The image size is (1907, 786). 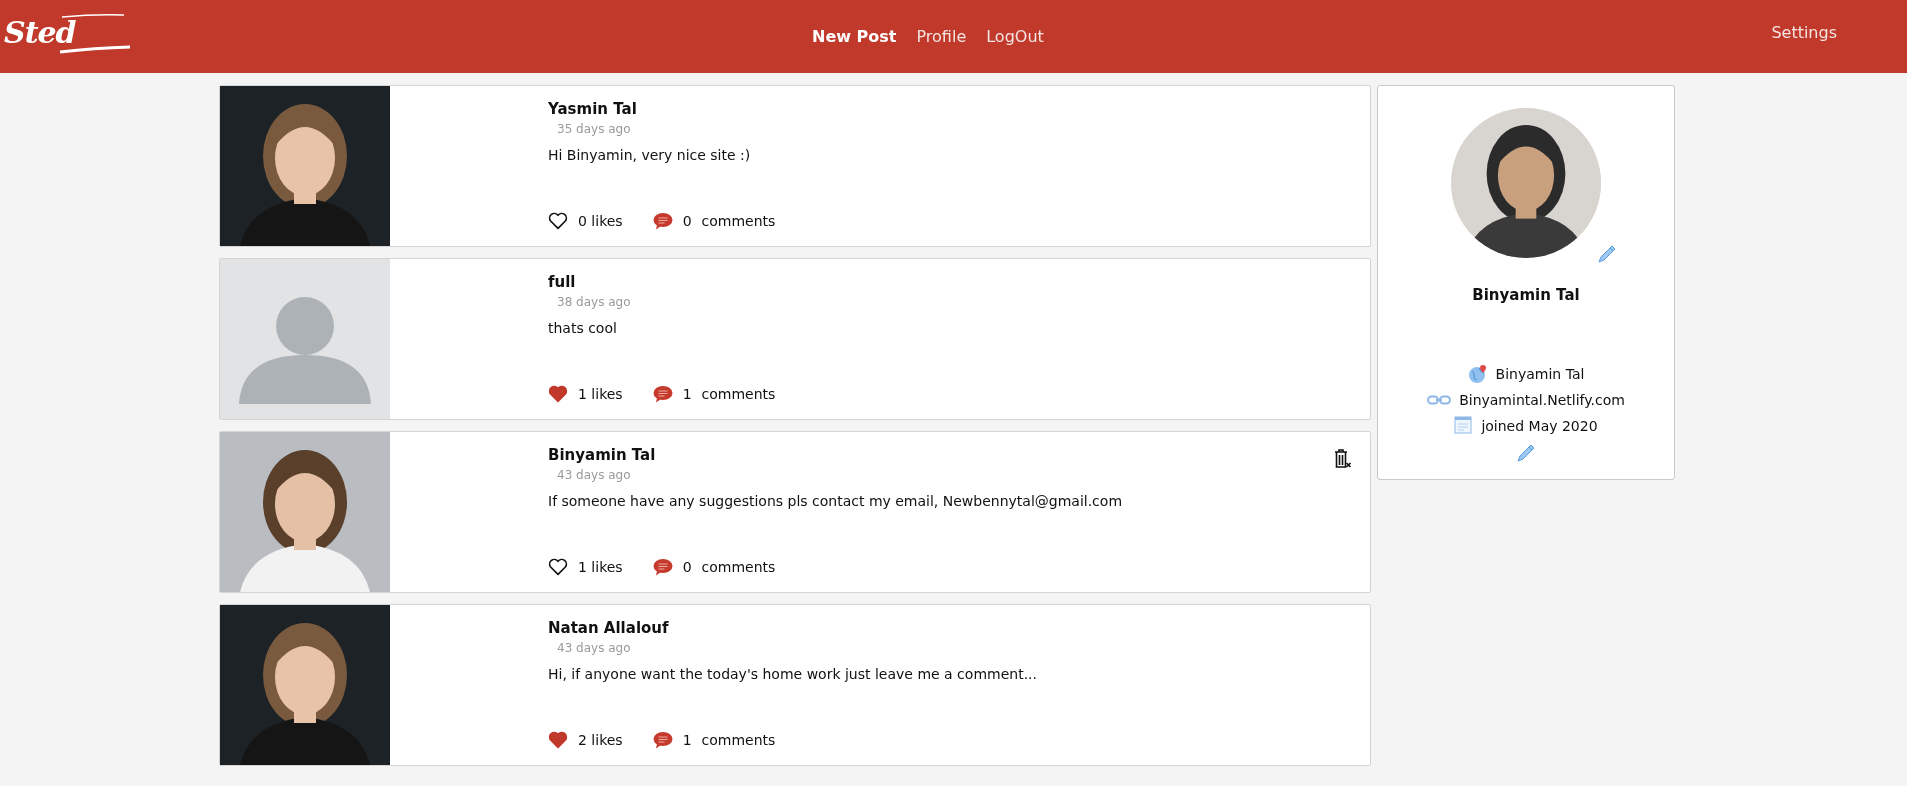 What do you see at coordinates (67, 36) in the screenshot?
I see `logo: Sted` at bounding box center [67, 36].